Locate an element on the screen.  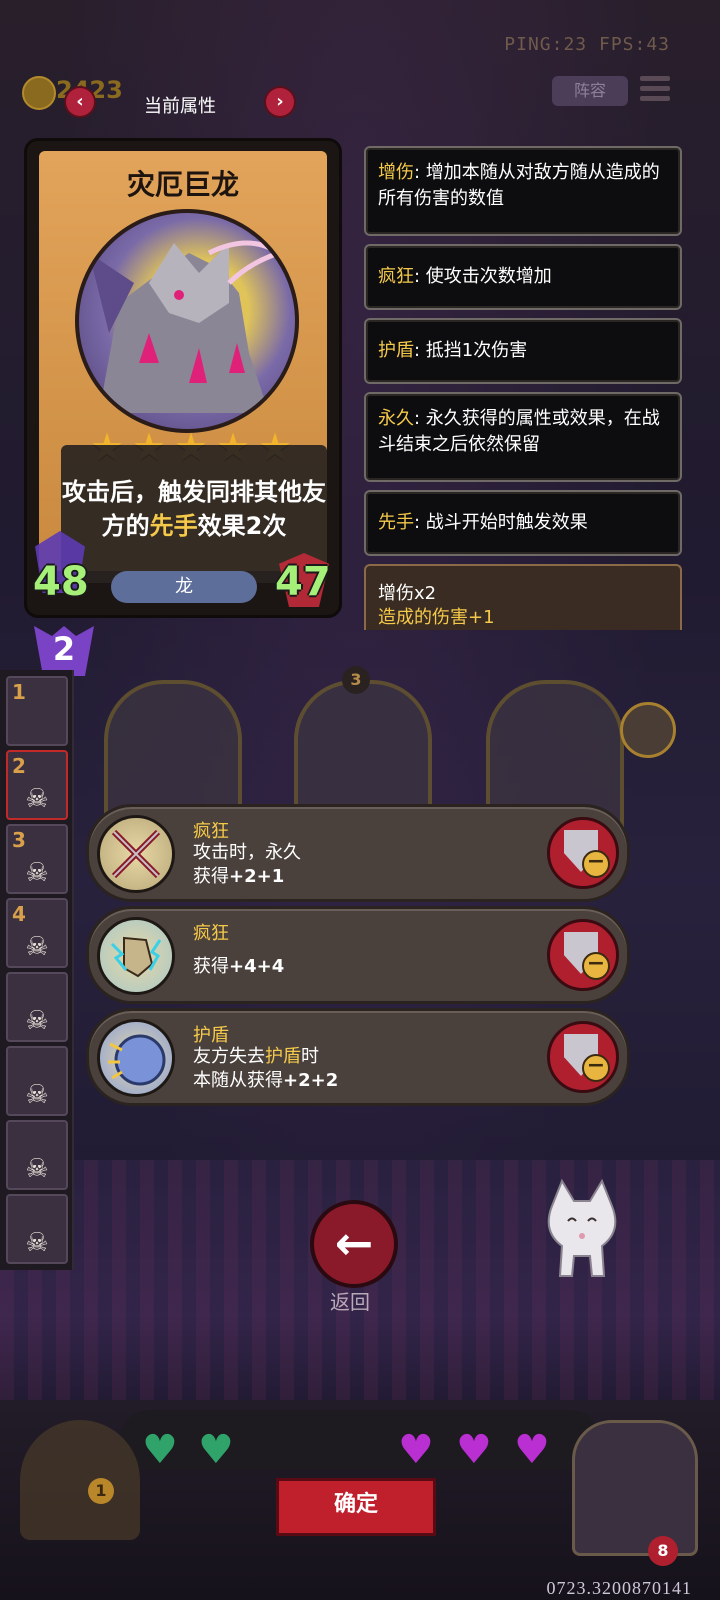
team-rail: 1 2 ☠ 3 ☠ 4 ☠ ☠ ☠ ☠ ☠ is located at coordinates (37, 970).